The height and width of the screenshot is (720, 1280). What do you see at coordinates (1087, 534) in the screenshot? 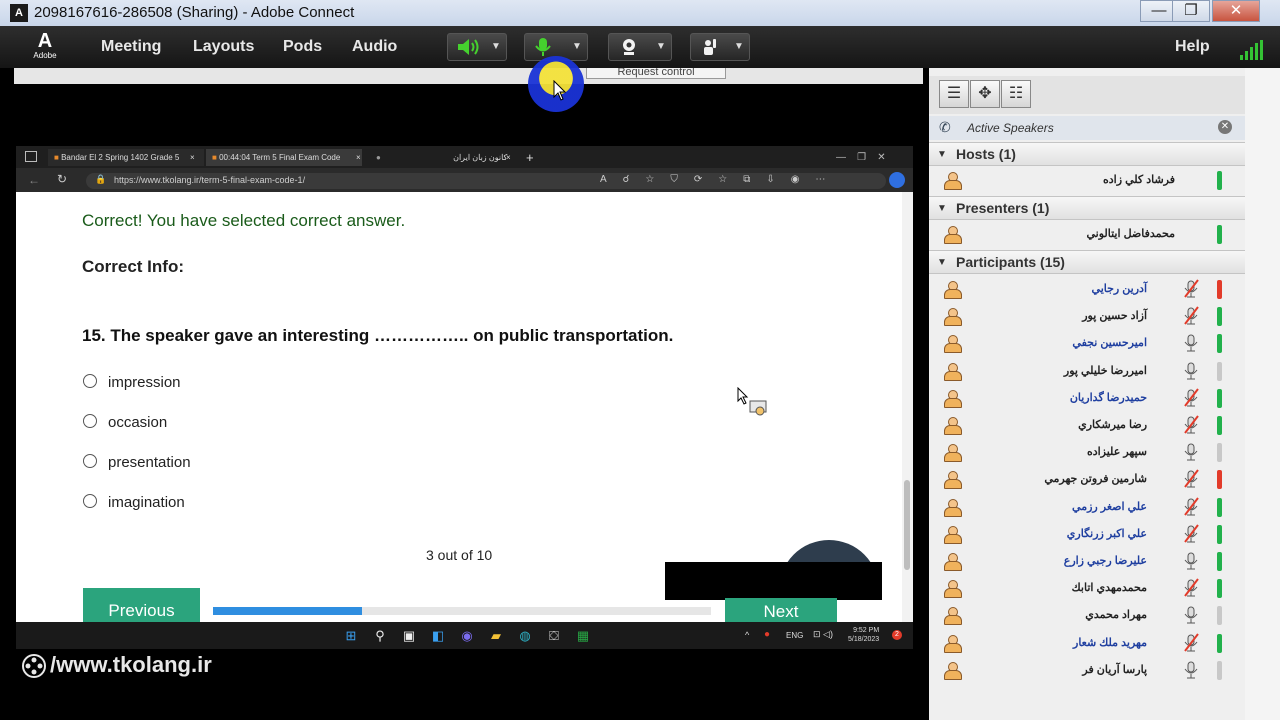
I see `attendee-row: علي اكبر زرنگاري` at bounding box center [1087, 534].